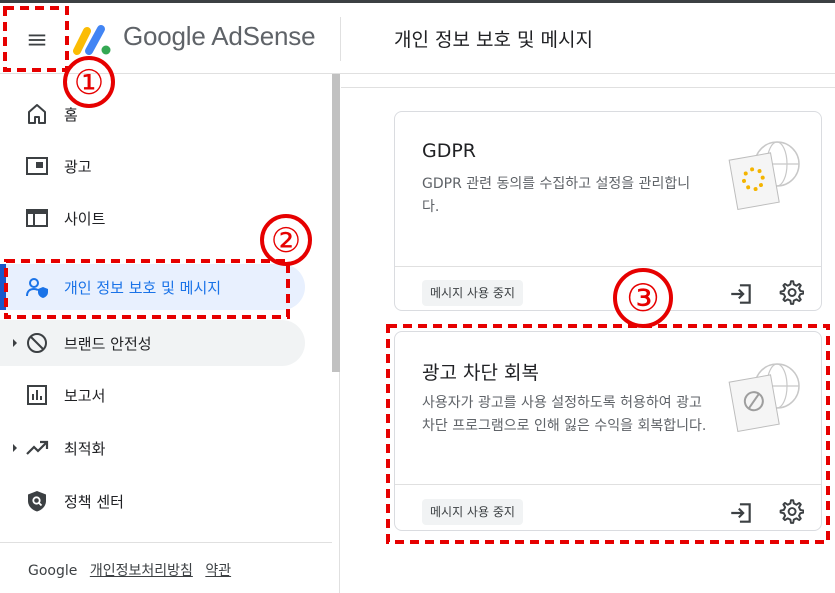 The width and height of the screenshot is (835, 593). Describe the element at coordinates (449, 151) in the screenshot. I see `card-title: GDPR` at that location.